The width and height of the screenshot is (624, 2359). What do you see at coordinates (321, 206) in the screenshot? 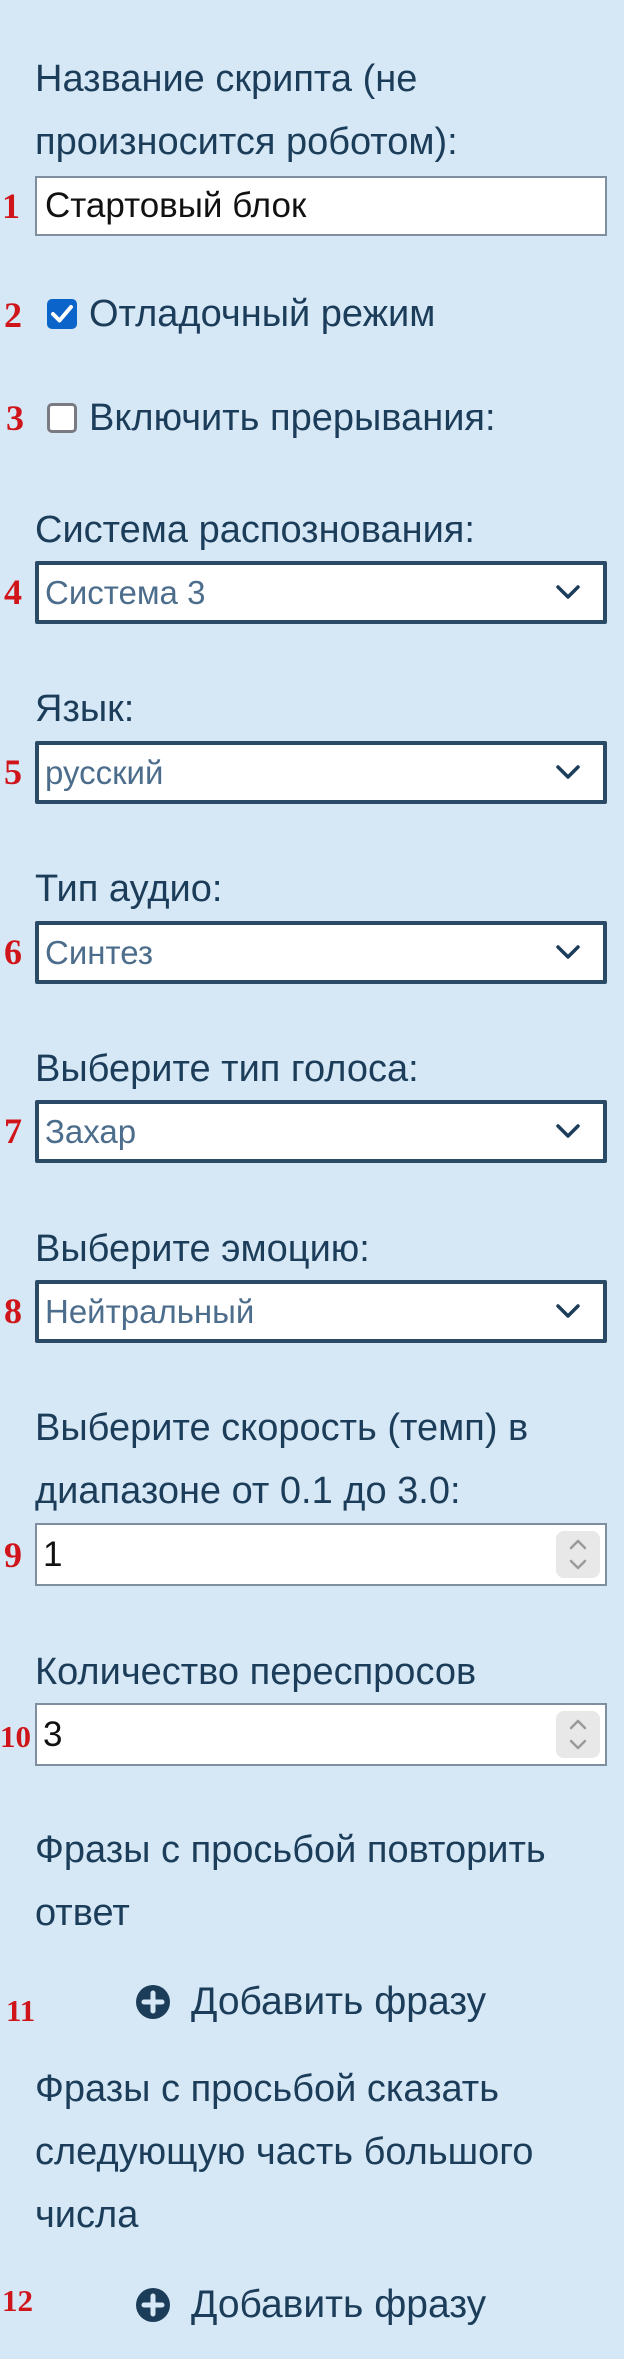
I see `script-name-input: Стартовый блок` at bounding box center [321, 206].